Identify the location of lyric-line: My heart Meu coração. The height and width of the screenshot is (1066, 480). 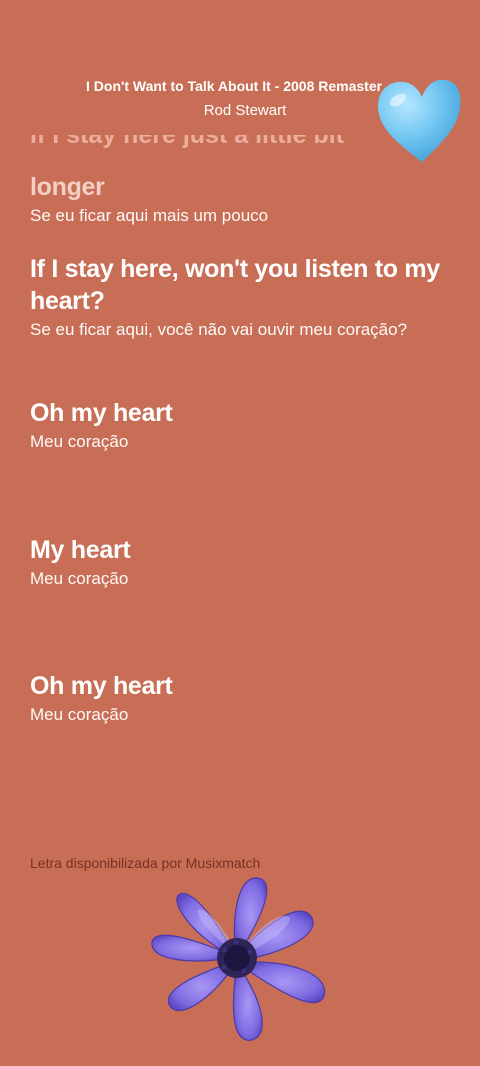
(240, 562).